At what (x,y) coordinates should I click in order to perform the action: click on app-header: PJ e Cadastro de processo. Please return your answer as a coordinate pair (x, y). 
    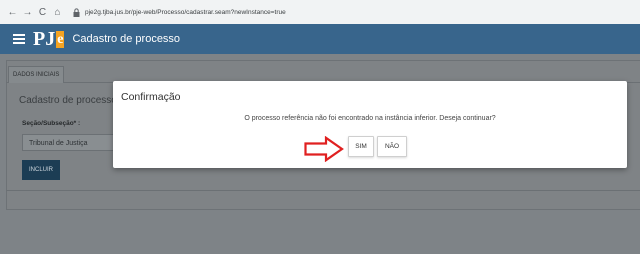
    Looking at the image, I should click on (320, 39).